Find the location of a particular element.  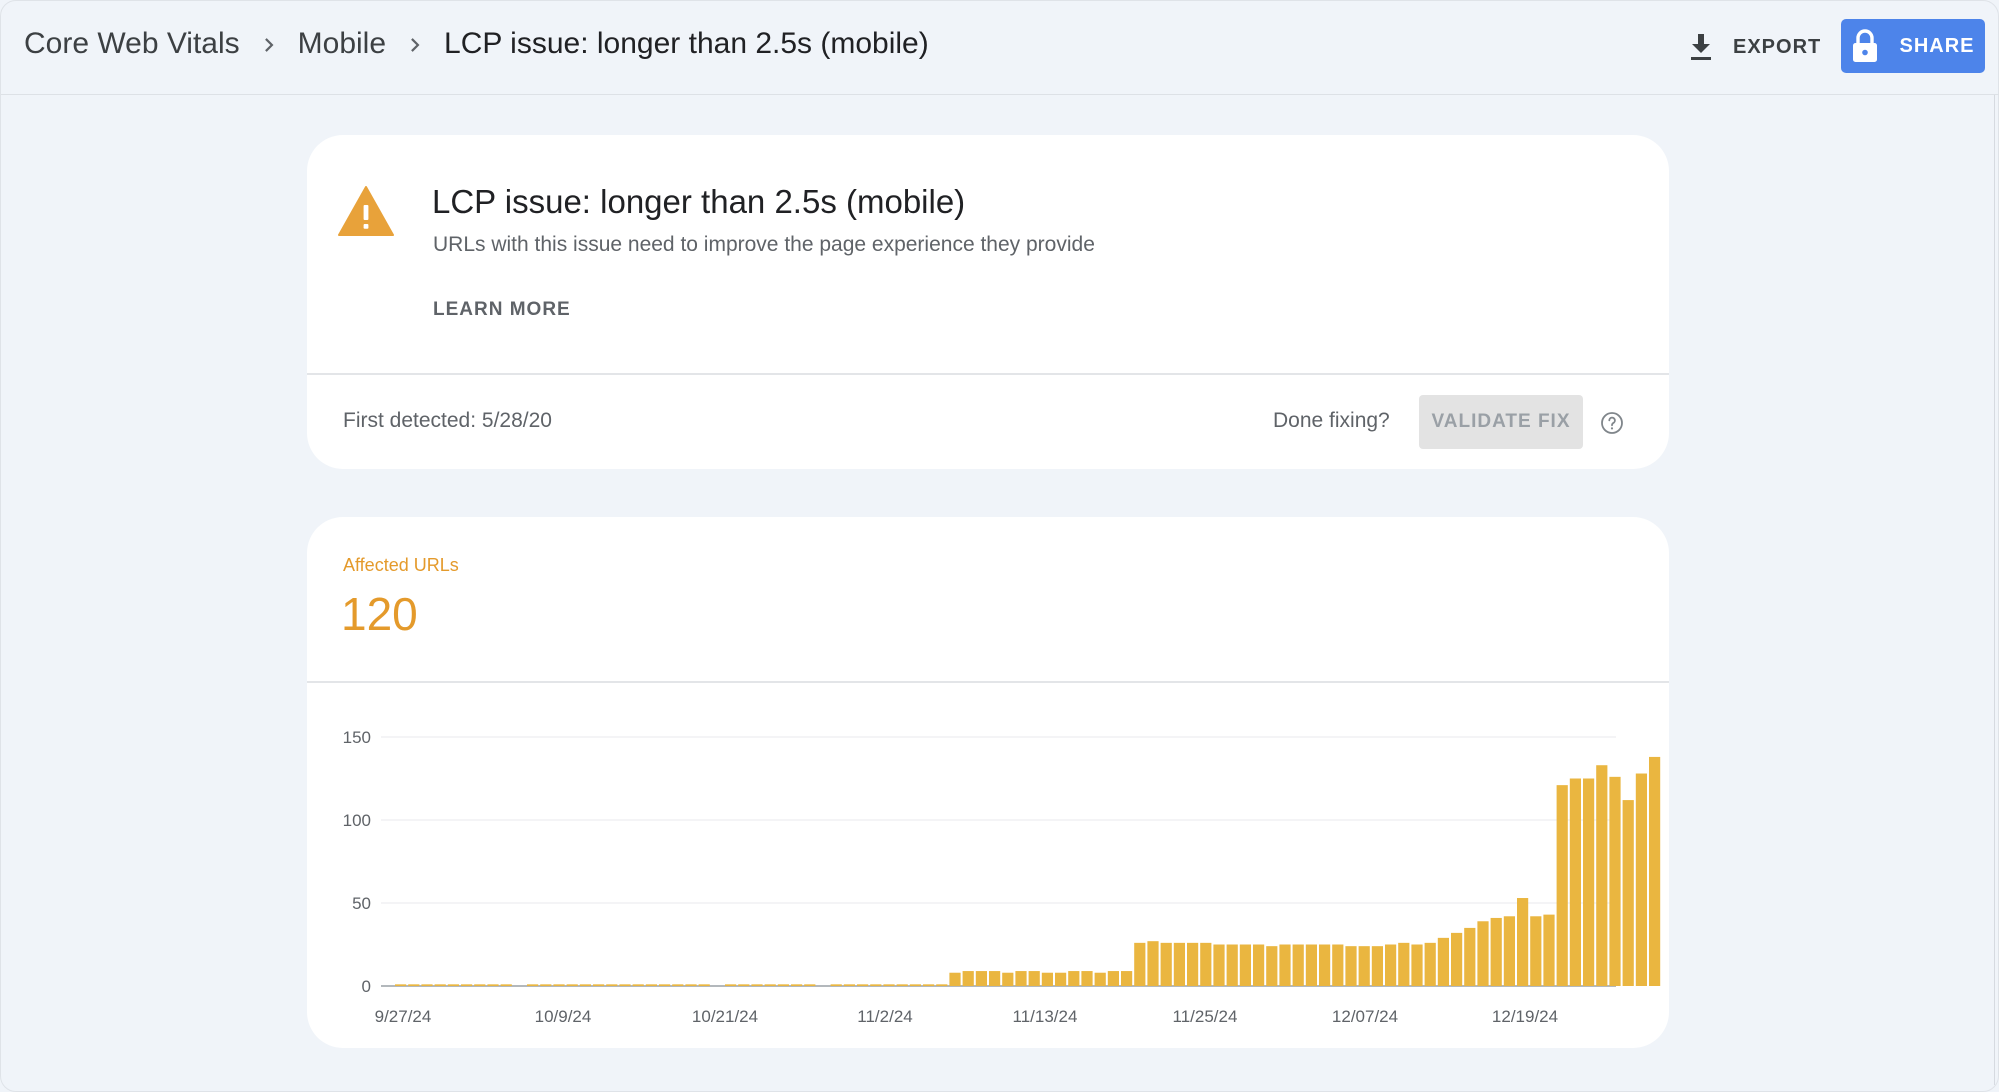

learn-more-link: LEARN MORE is located at coordinates (502, 310).